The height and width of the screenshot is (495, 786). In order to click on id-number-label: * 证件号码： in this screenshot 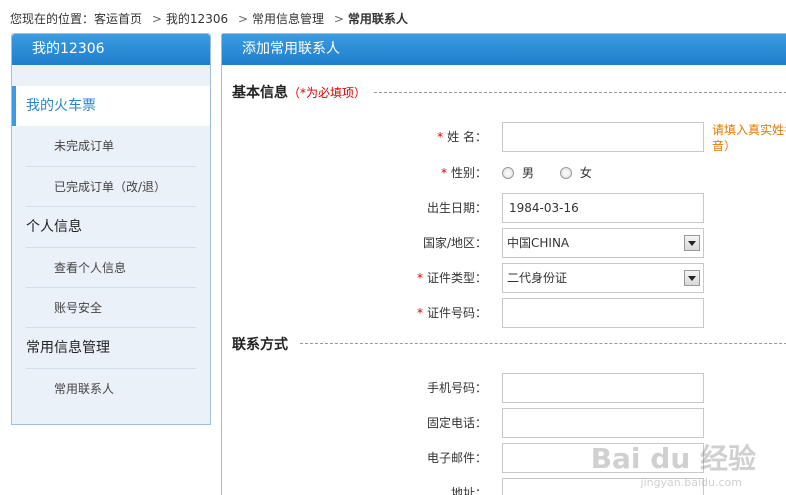, I will do `click(451, 313)`.